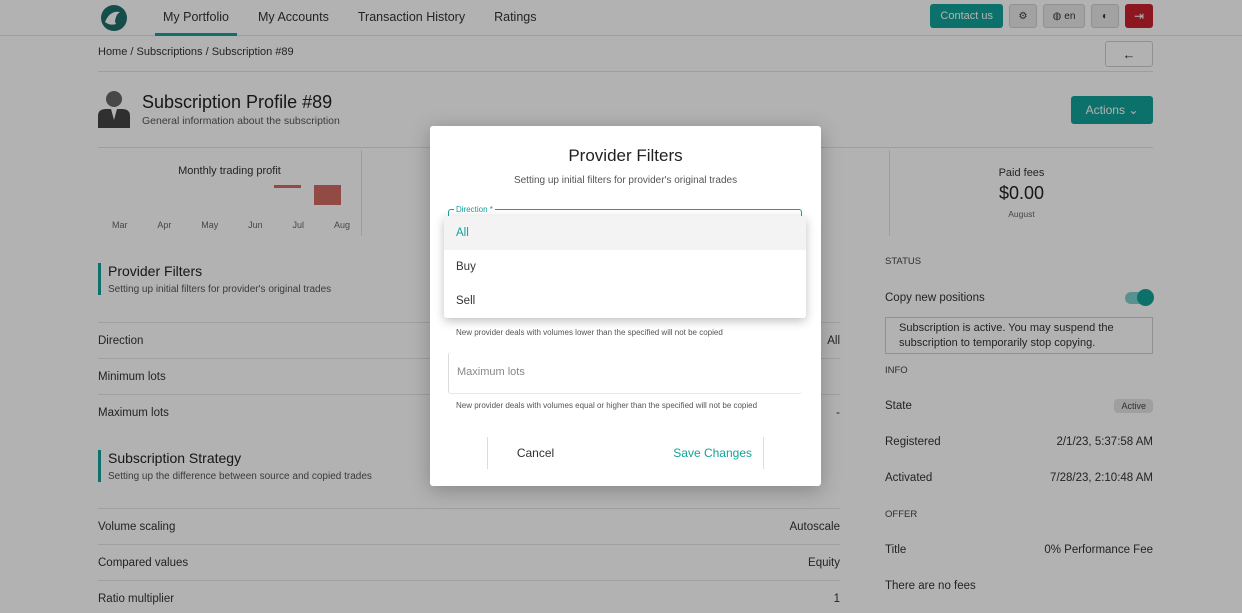 Image resolution: width=1242 pixels, height=613 pixels. What do you see at coordinates (625, 301) in the screenshot?
I see `direction-option-sell: Sell` at bounding box center [625, 301].